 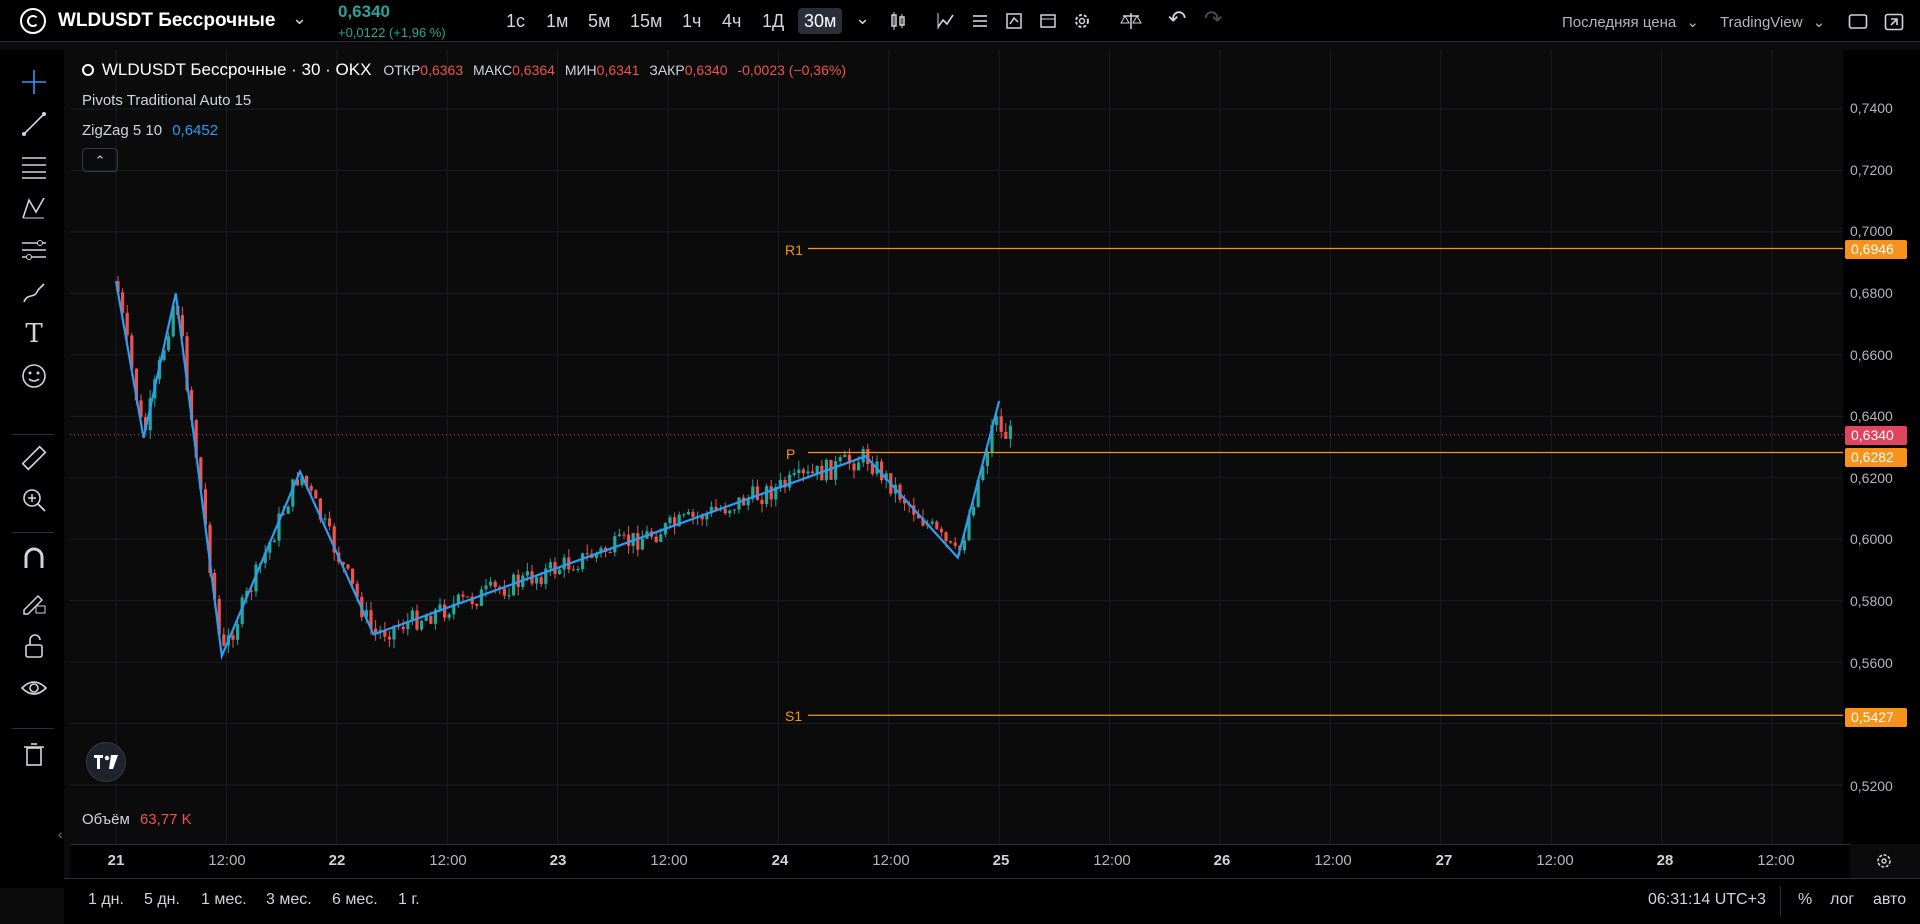 I want to click on magnet-icon, so click(x=34, y=558).